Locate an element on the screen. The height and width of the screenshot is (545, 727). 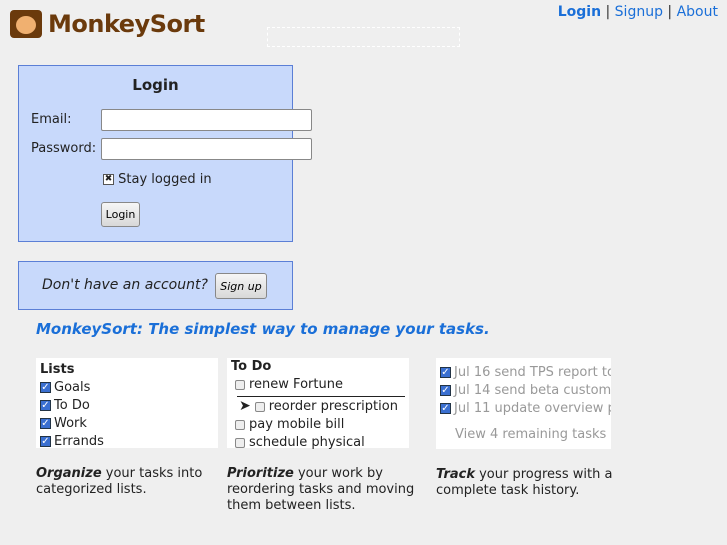
signup-prompt: Don't have an account? is located at coordinates (125, 285).